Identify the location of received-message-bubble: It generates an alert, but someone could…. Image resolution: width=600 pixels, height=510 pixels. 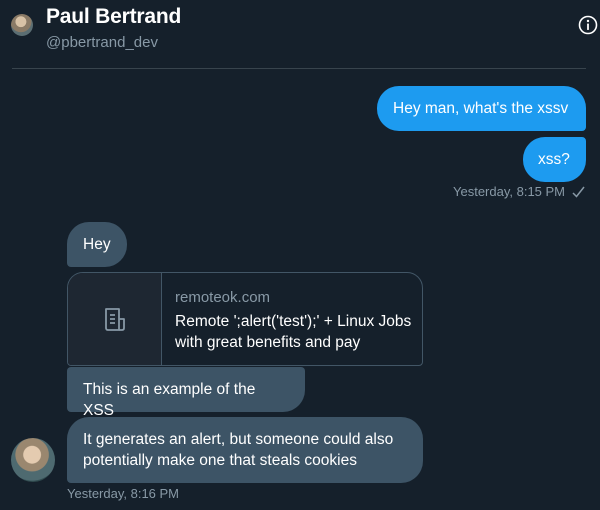
(245, 450).